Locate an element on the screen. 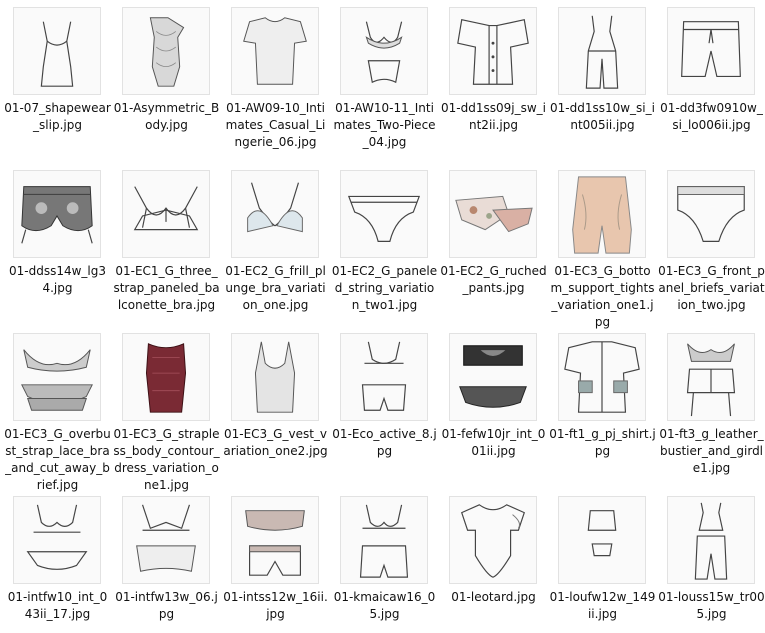 This screenshot has width=765, height=633. file-name-label: 01-ddss14w_lg34.jpg is located at coordinates (57, 279).